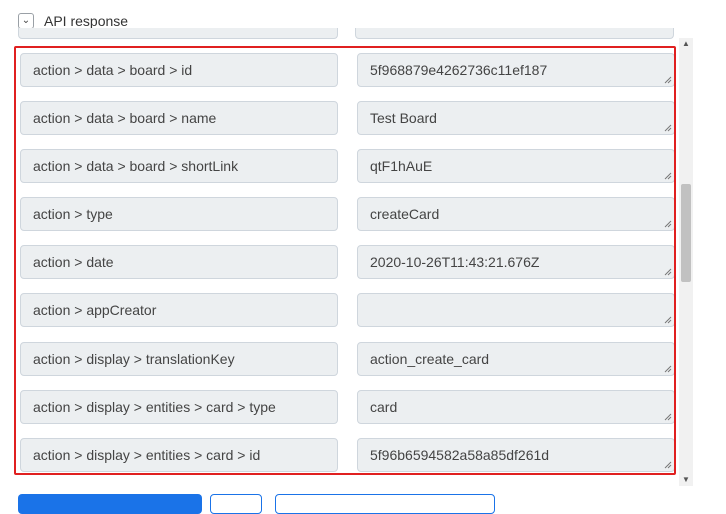 Image resolution: width=726 pixels, height=514 pixels. I want to click on field-value-text: 2020-10-26T11:43:21.676Z, so click(455, 262).